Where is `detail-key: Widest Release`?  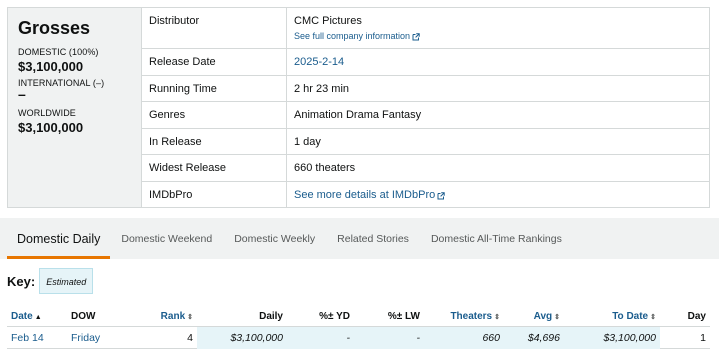 detail-key: Widest Release is located at coordinates (214, 168).